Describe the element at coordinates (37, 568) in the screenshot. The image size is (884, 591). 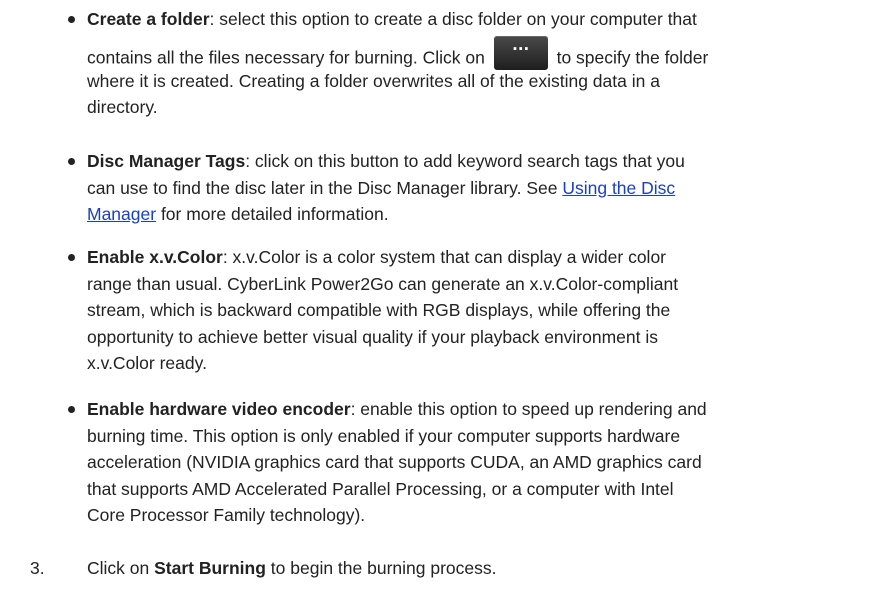
I see `step-number: 3.` at that location.